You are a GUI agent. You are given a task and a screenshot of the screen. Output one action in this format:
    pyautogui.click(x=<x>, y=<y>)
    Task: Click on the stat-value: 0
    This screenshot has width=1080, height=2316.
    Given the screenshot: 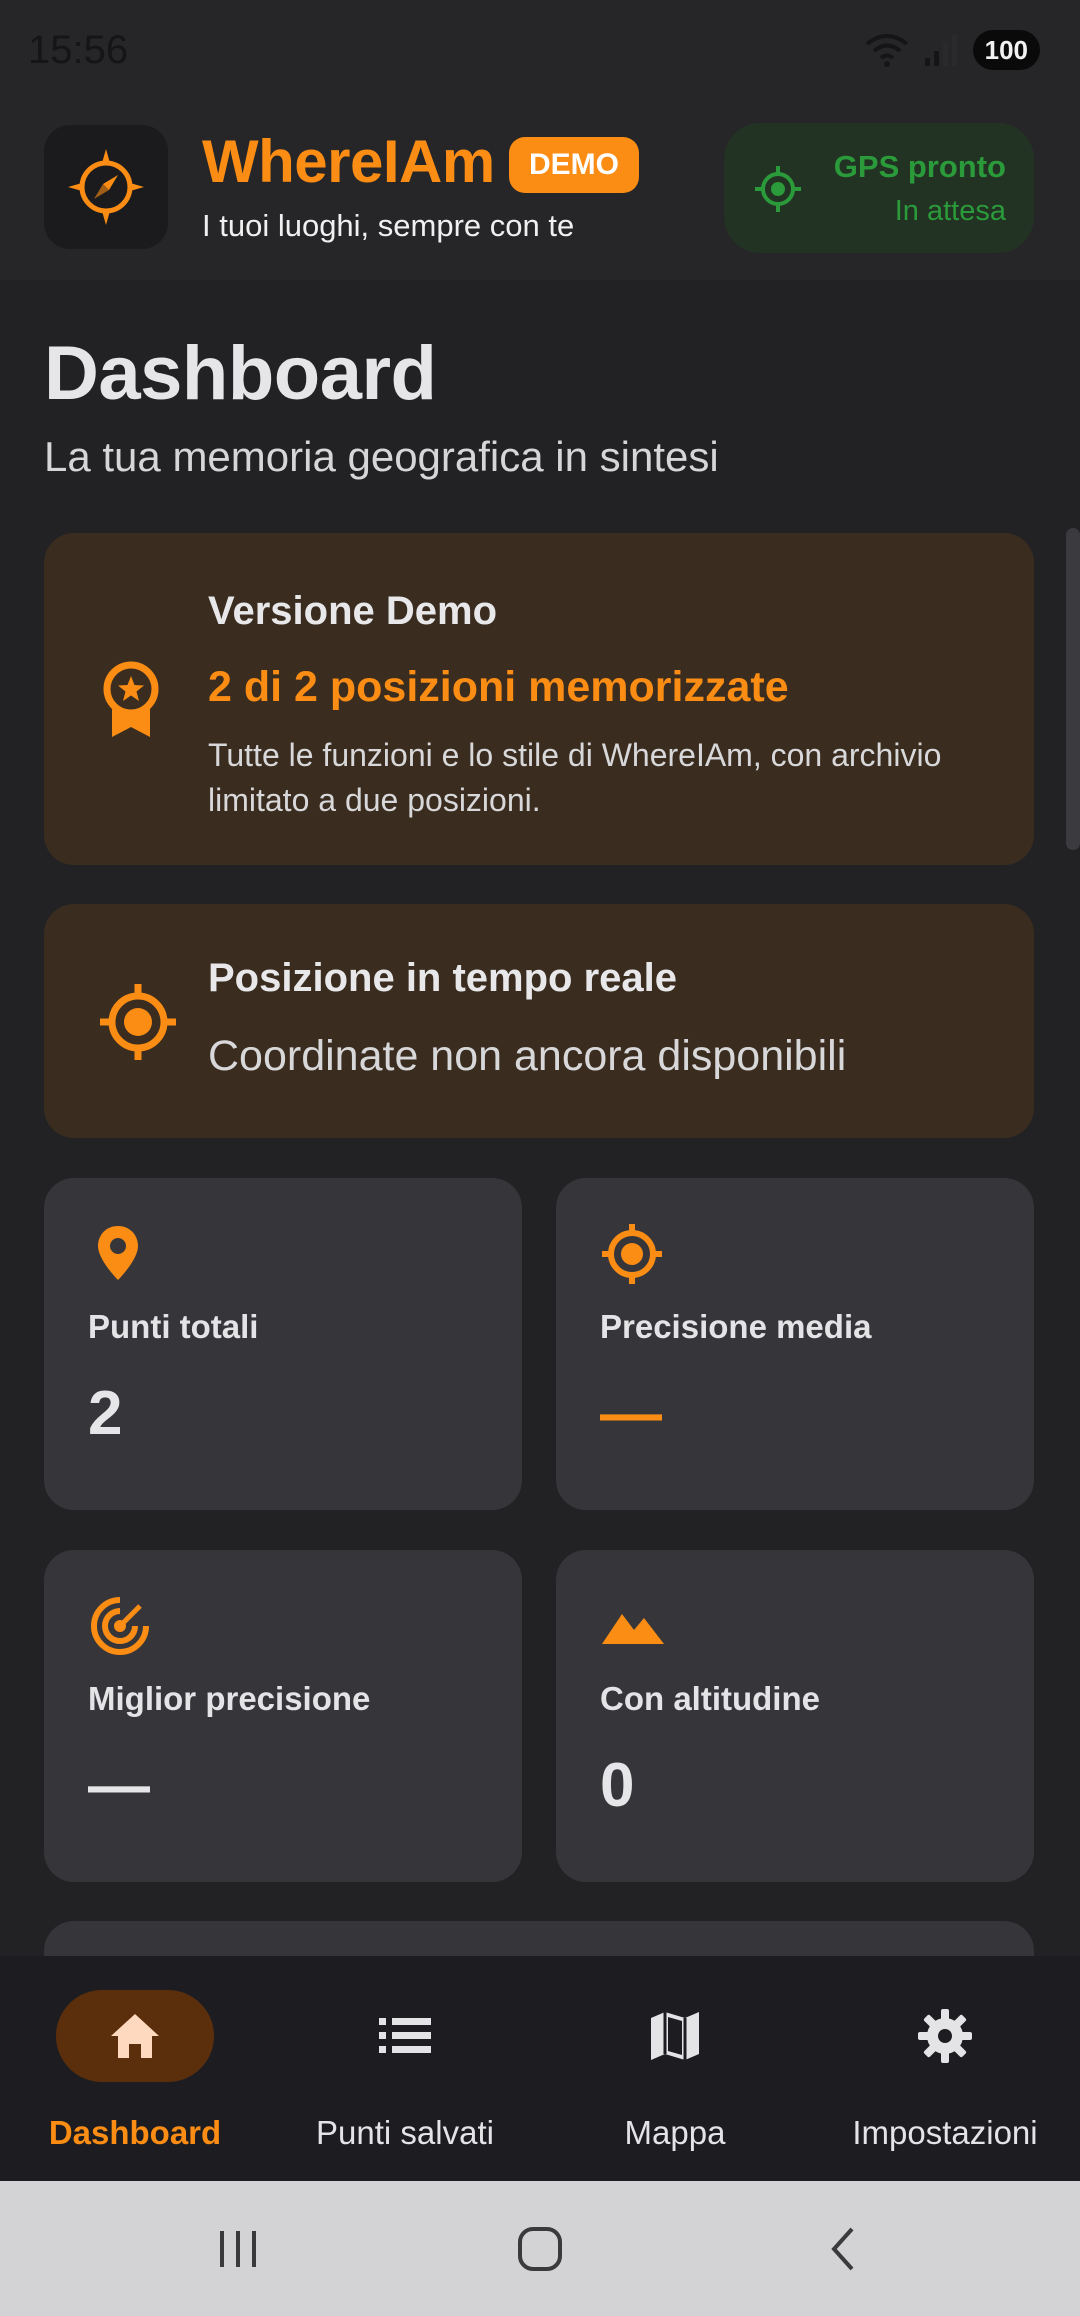 What is the action you would take?
    pyautogui.click(x=617, y=1785)
    